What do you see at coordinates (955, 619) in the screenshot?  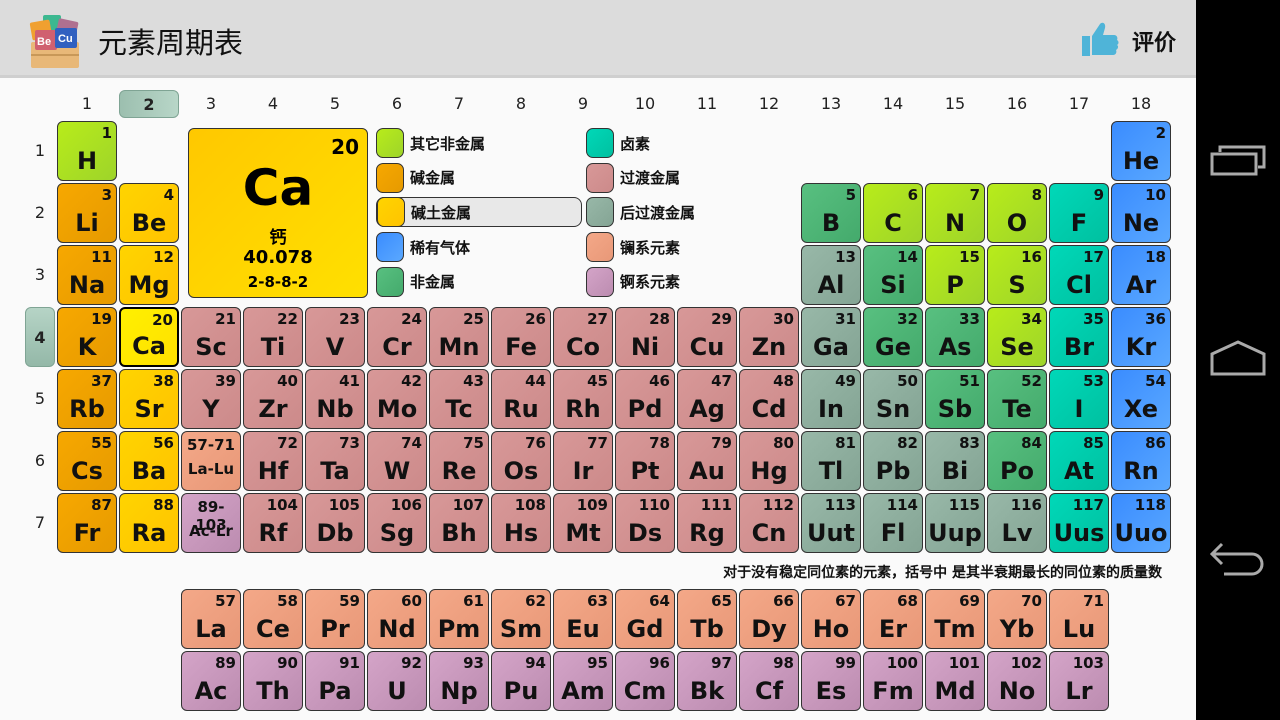 I see `element-cell-tm: 69 Tm` at bounding box center [955, 619].